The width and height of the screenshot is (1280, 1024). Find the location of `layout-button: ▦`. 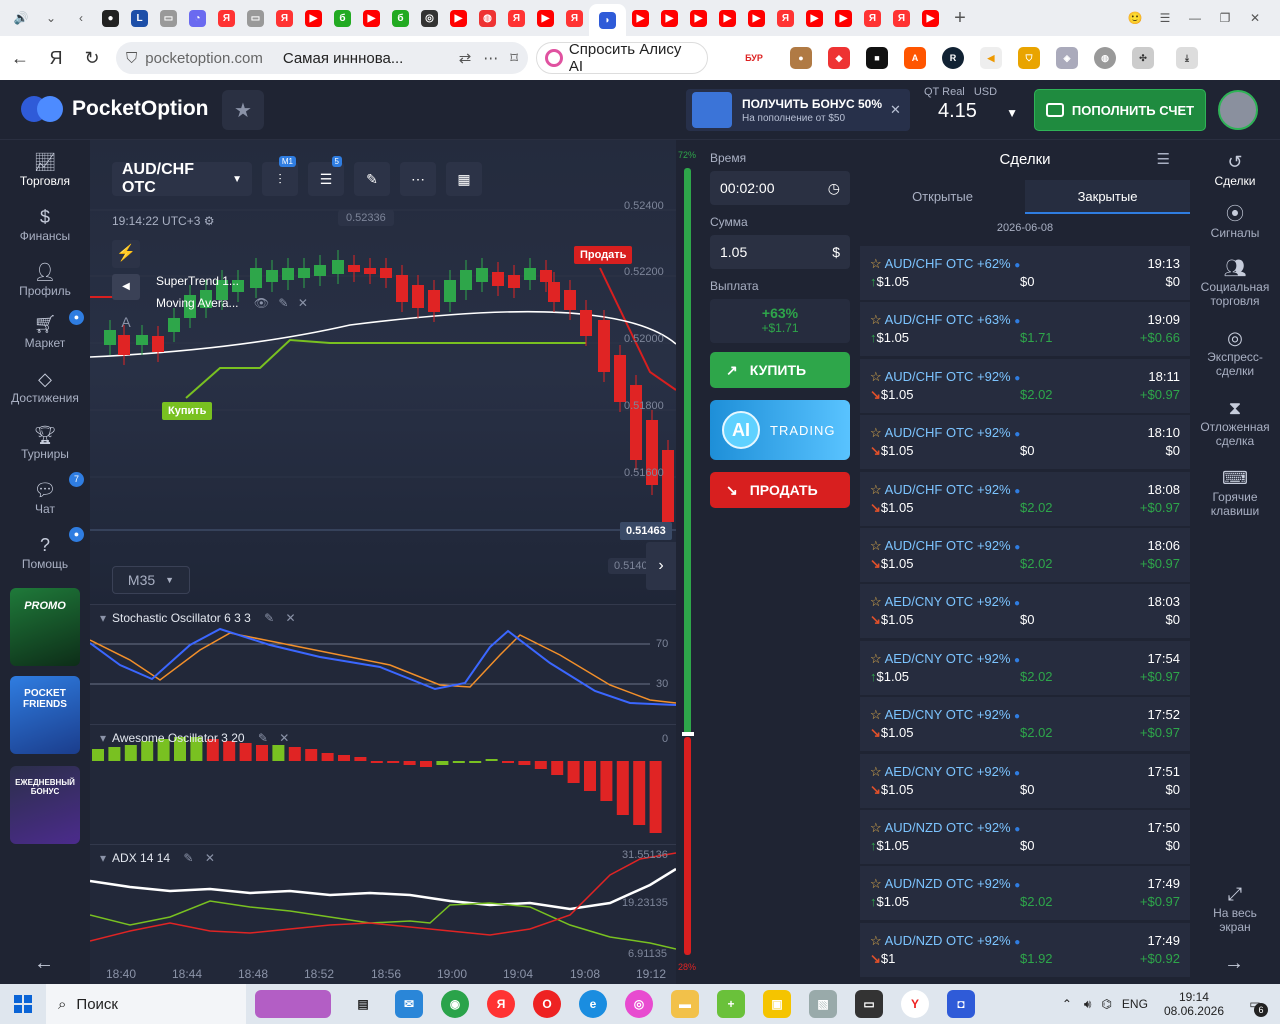

layout-button: ▦ is located at coordinates (464, 179).